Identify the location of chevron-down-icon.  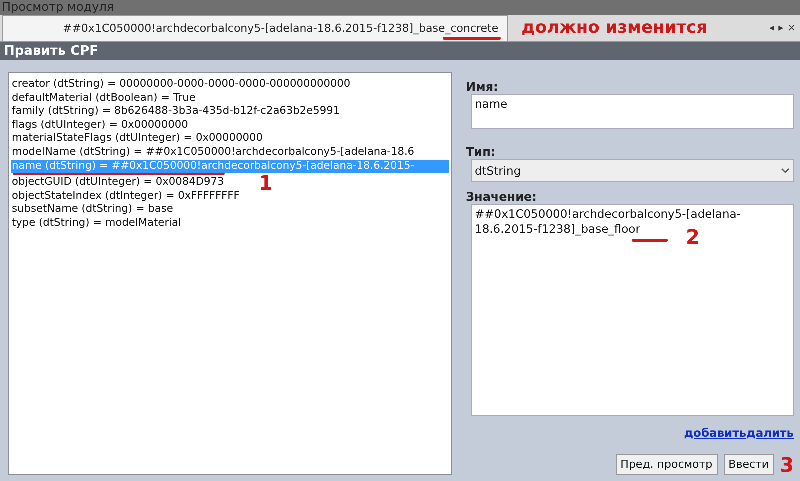
(785, 171).